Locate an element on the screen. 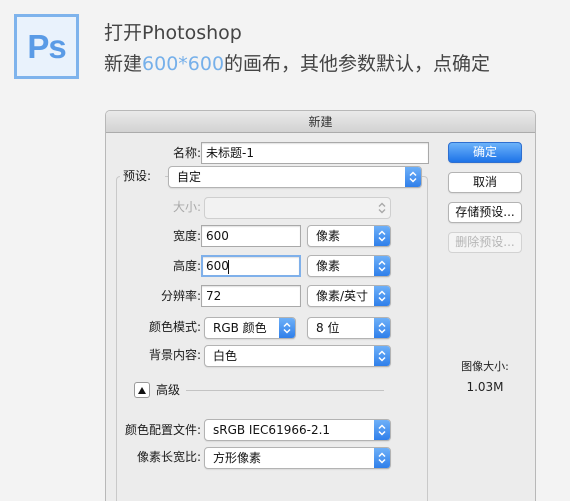 This screenshot has height=501, width=570. height-unit-value: 像素 is located at coordinates (328, 266).